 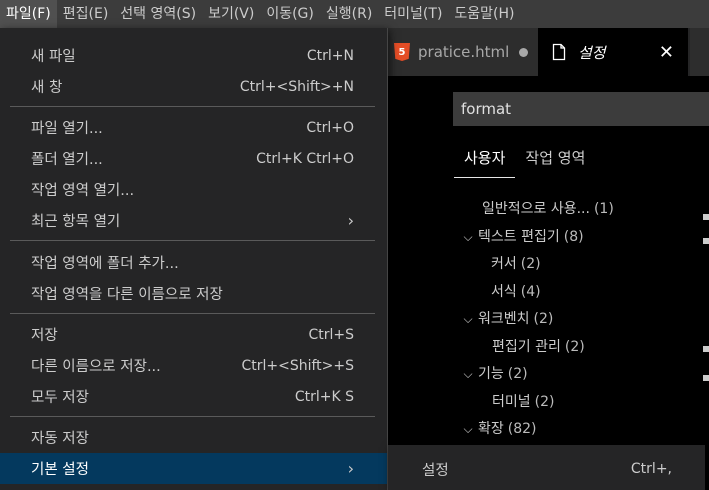 What do you see at coordinates (526, 346) in the screenshot?
I see `toc-label: 편집기 관리` at bounding box center [526, 346].